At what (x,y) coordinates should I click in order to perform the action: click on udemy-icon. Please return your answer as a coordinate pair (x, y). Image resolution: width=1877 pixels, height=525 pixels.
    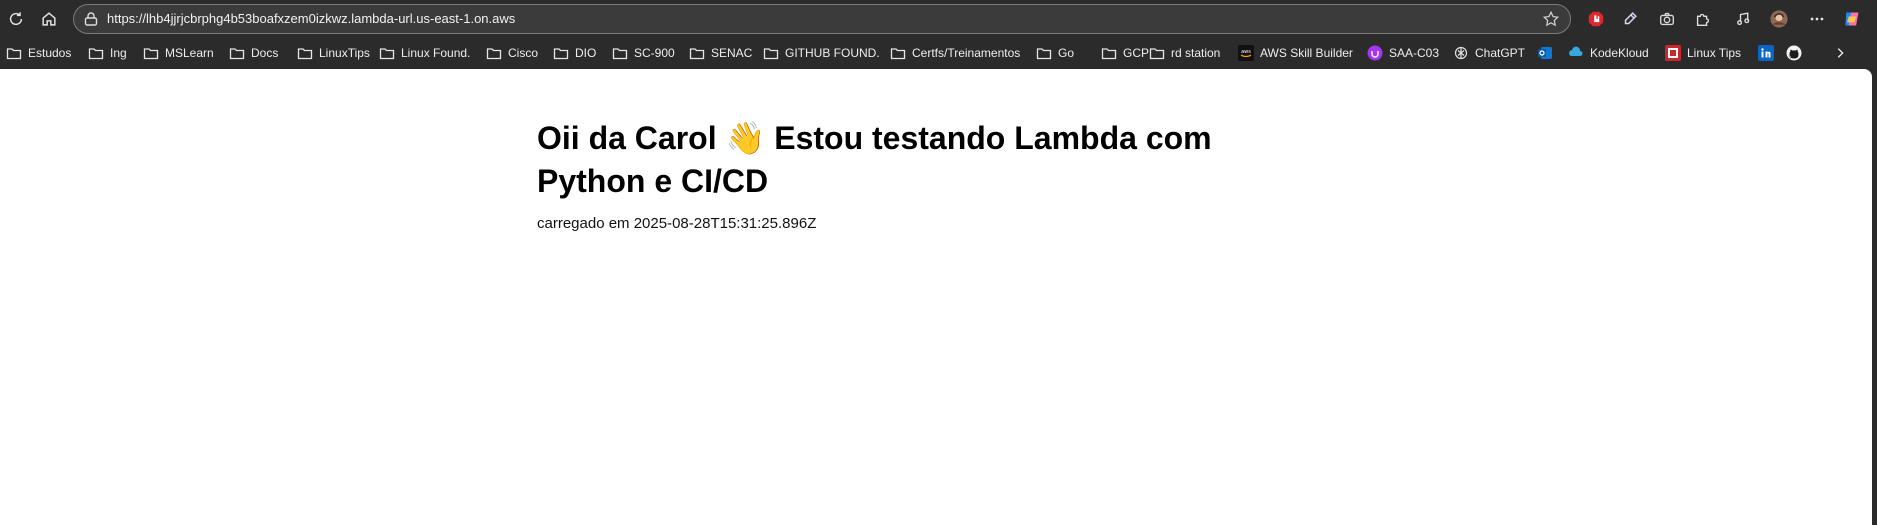
    Looking at the image, I should click on (1375, 53).